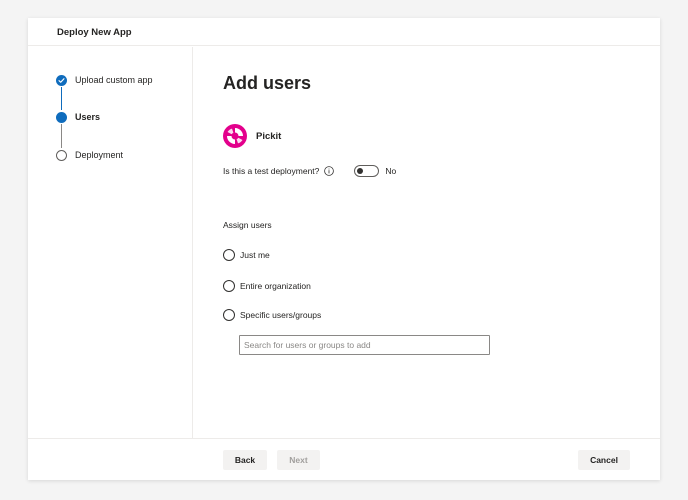 This screenshot has height=500, width=688. I want to click on step-connector-done, so click(61, 98).